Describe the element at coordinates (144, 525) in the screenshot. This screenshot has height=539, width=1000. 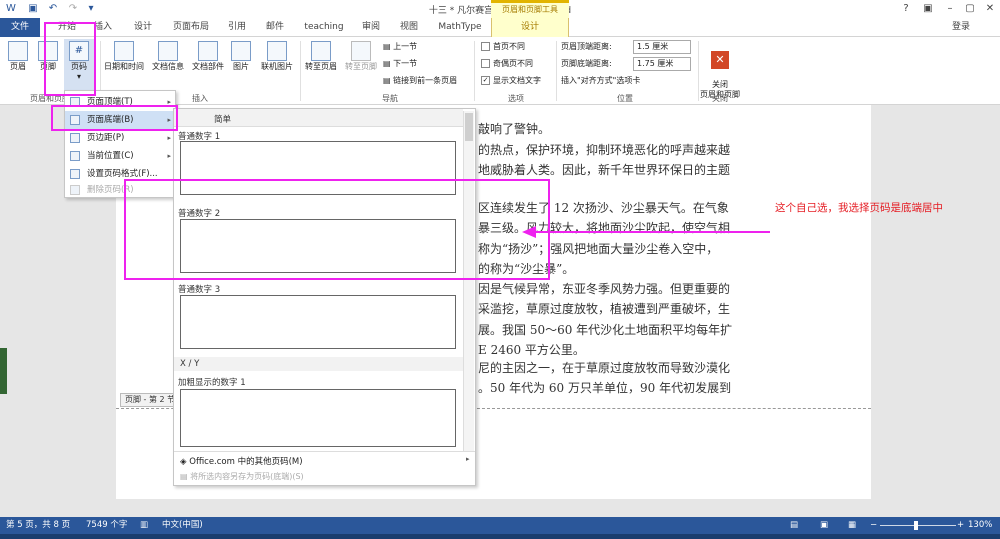
I see `proofing-icon: ▥` at that location.